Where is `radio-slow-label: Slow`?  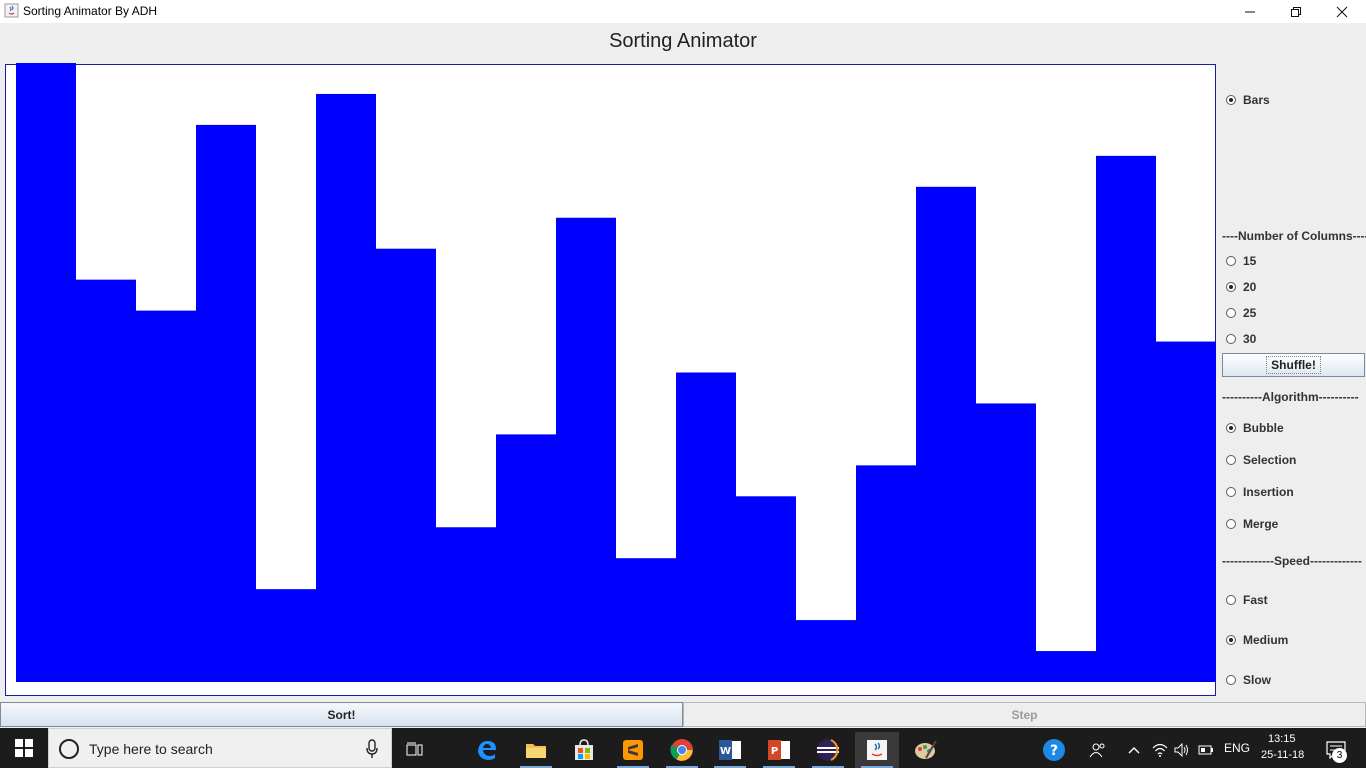 radio-slow-label: Slow is located at coordinates (1257, 680).